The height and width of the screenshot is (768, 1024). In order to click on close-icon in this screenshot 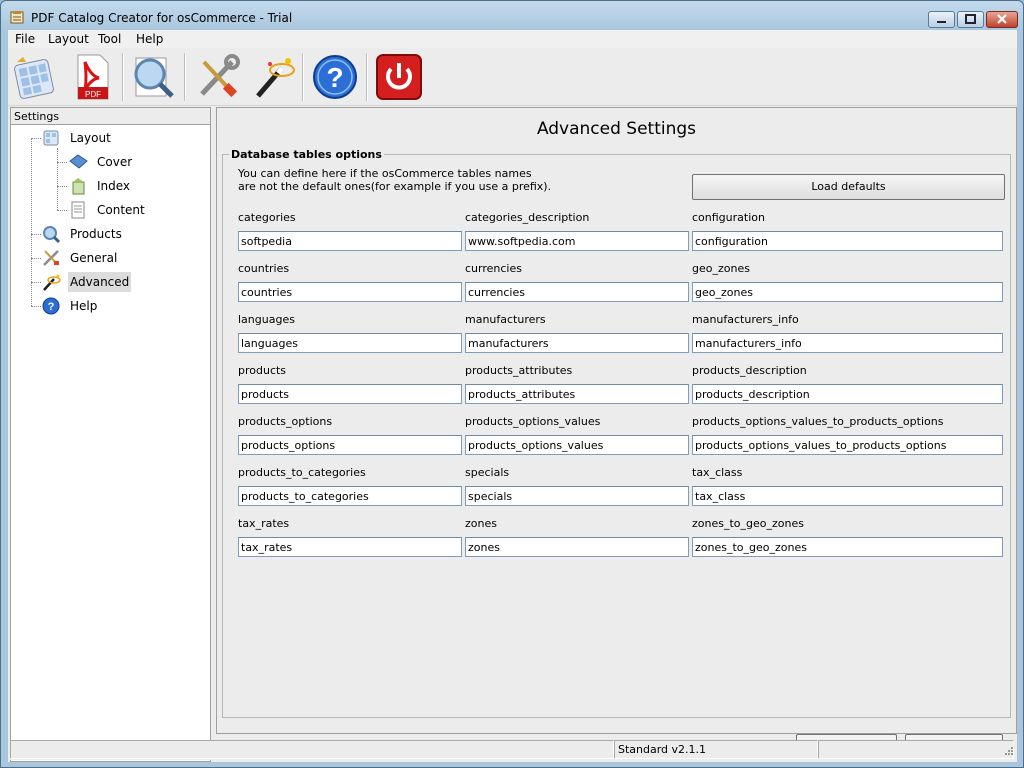, I will do `click(1002, 19)`.